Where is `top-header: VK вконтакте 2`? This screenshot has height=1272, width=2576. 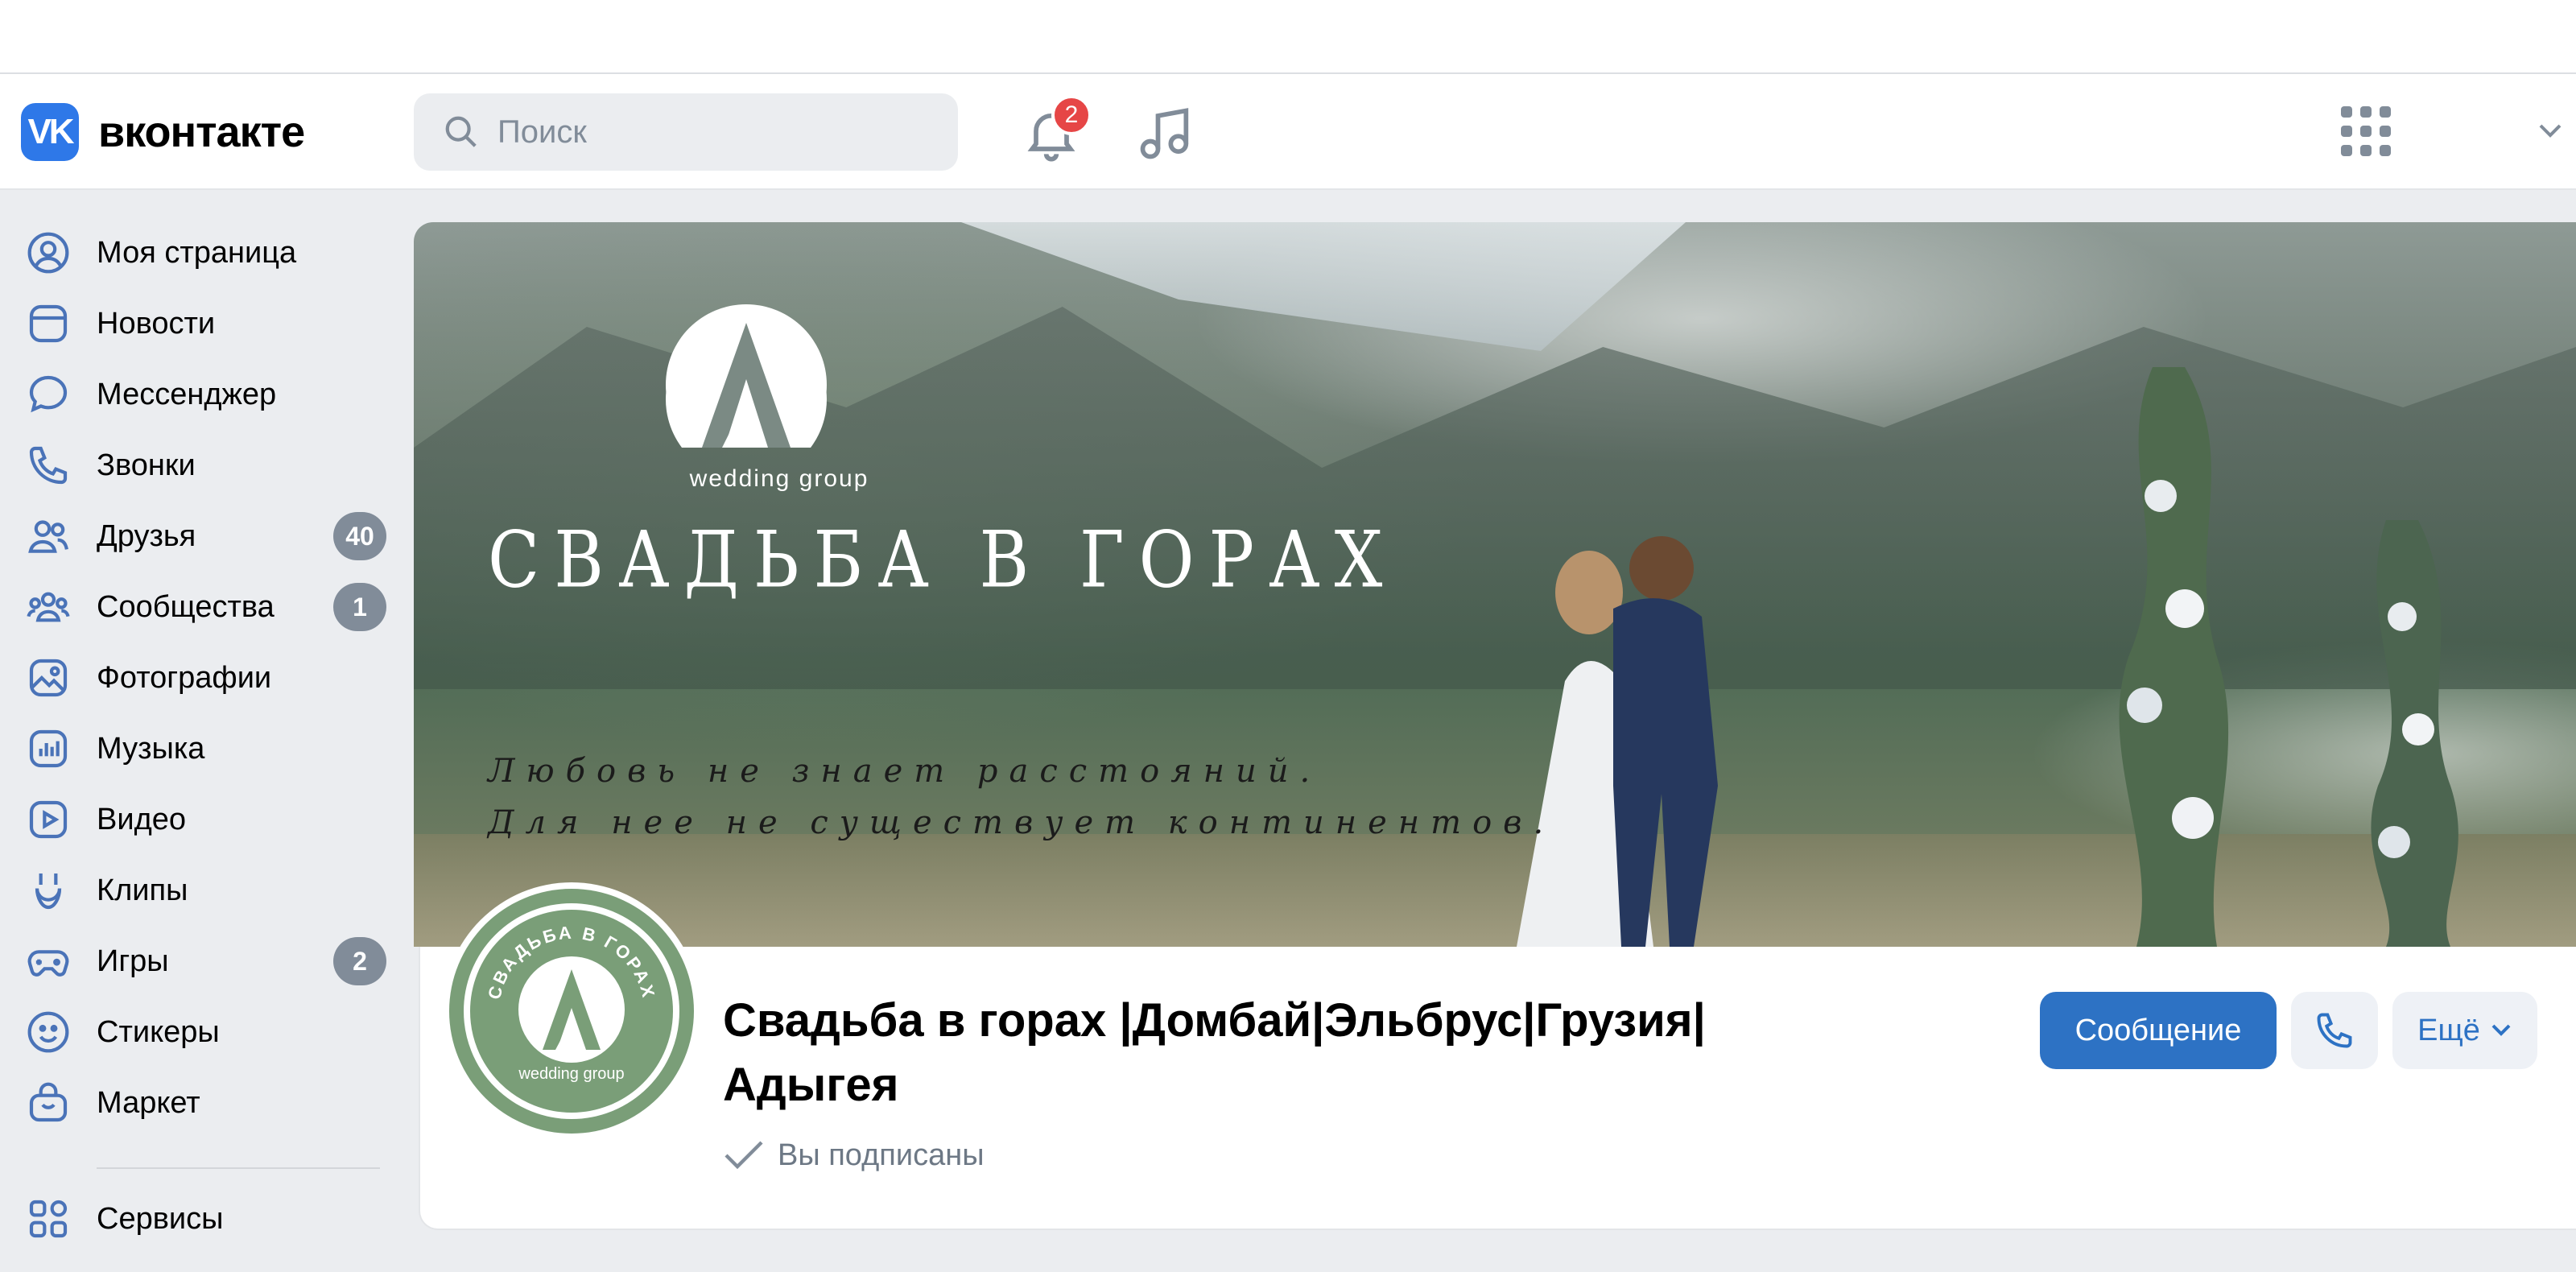 top-header: VK вконтакте 2 is located at coordinates (1288, 132).